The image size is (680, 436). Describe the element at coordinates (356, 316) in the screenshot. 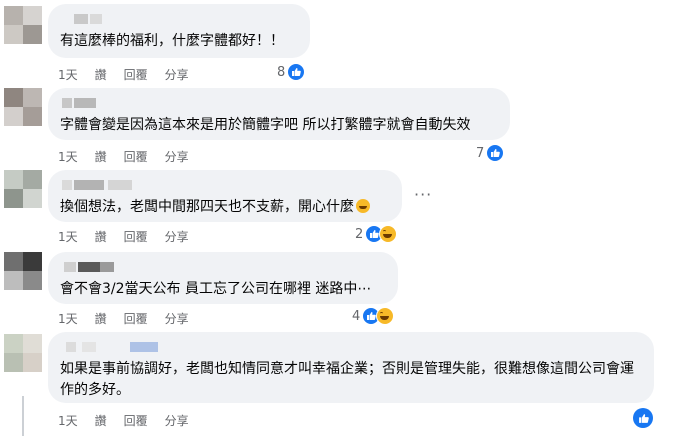

I see `reaction-count: 4` at that location.